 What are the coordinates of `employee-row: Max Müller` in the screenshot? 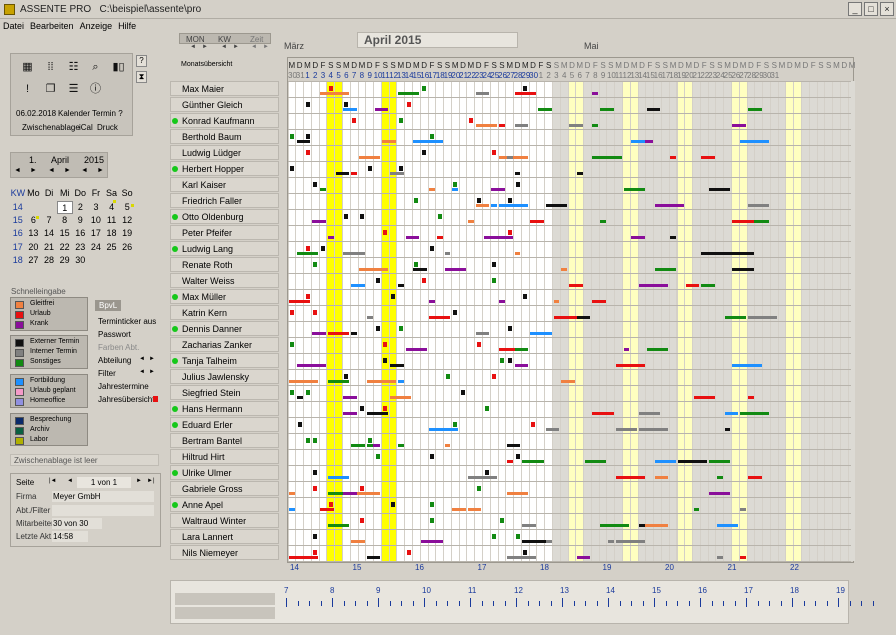 It's located at (224, 296).